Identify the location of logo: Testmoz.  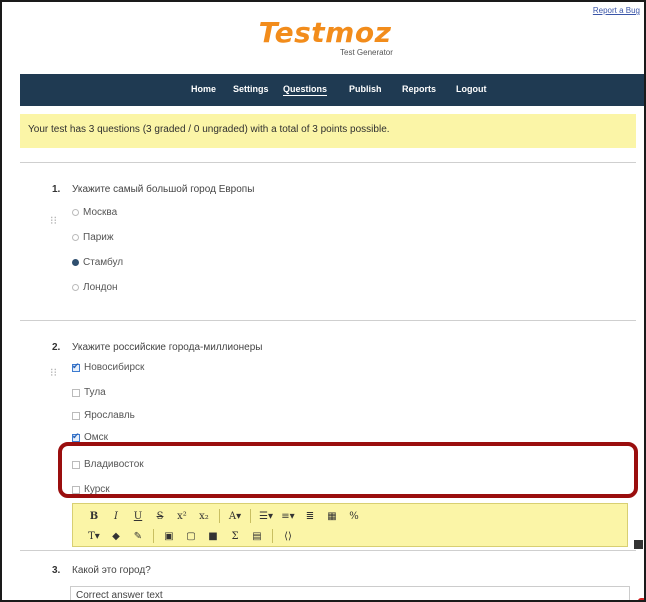
(325, 32).